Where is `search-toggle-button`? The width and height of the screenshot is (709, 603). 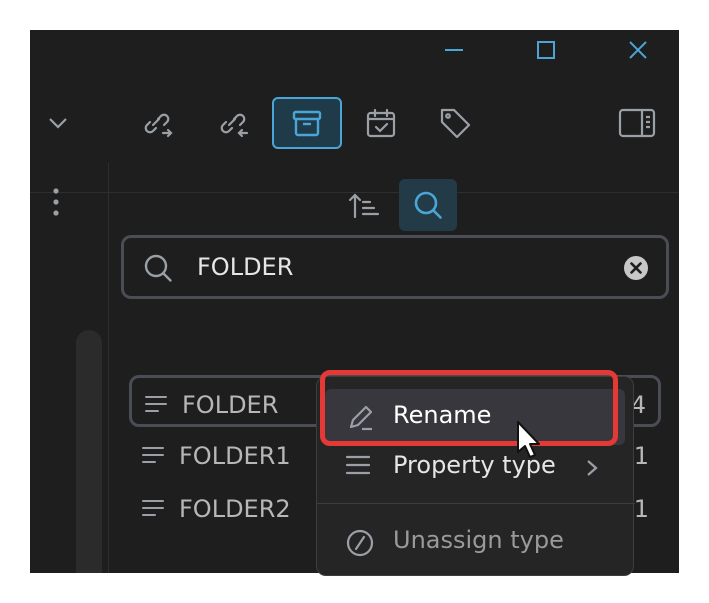 search-toggle-button is located at coordinates (428, 205).